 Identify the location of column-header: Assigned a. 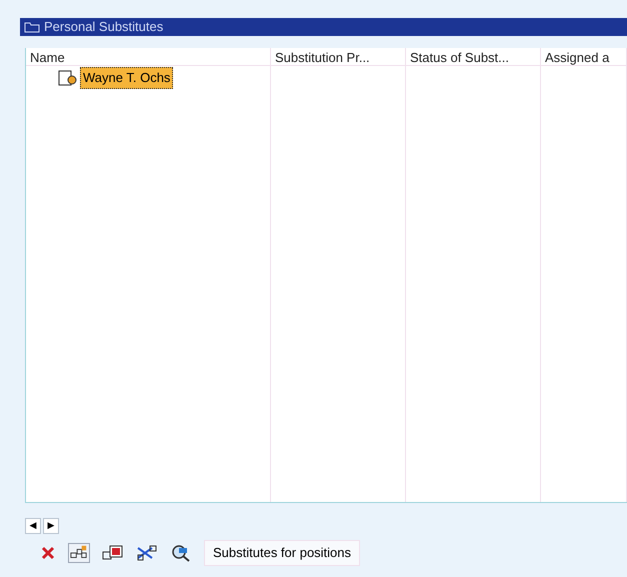
(583, 57).